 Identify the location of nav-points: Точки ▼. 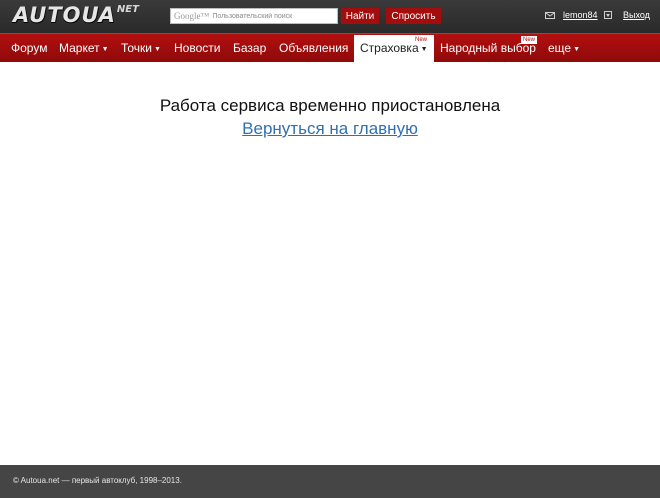
(141, 48).